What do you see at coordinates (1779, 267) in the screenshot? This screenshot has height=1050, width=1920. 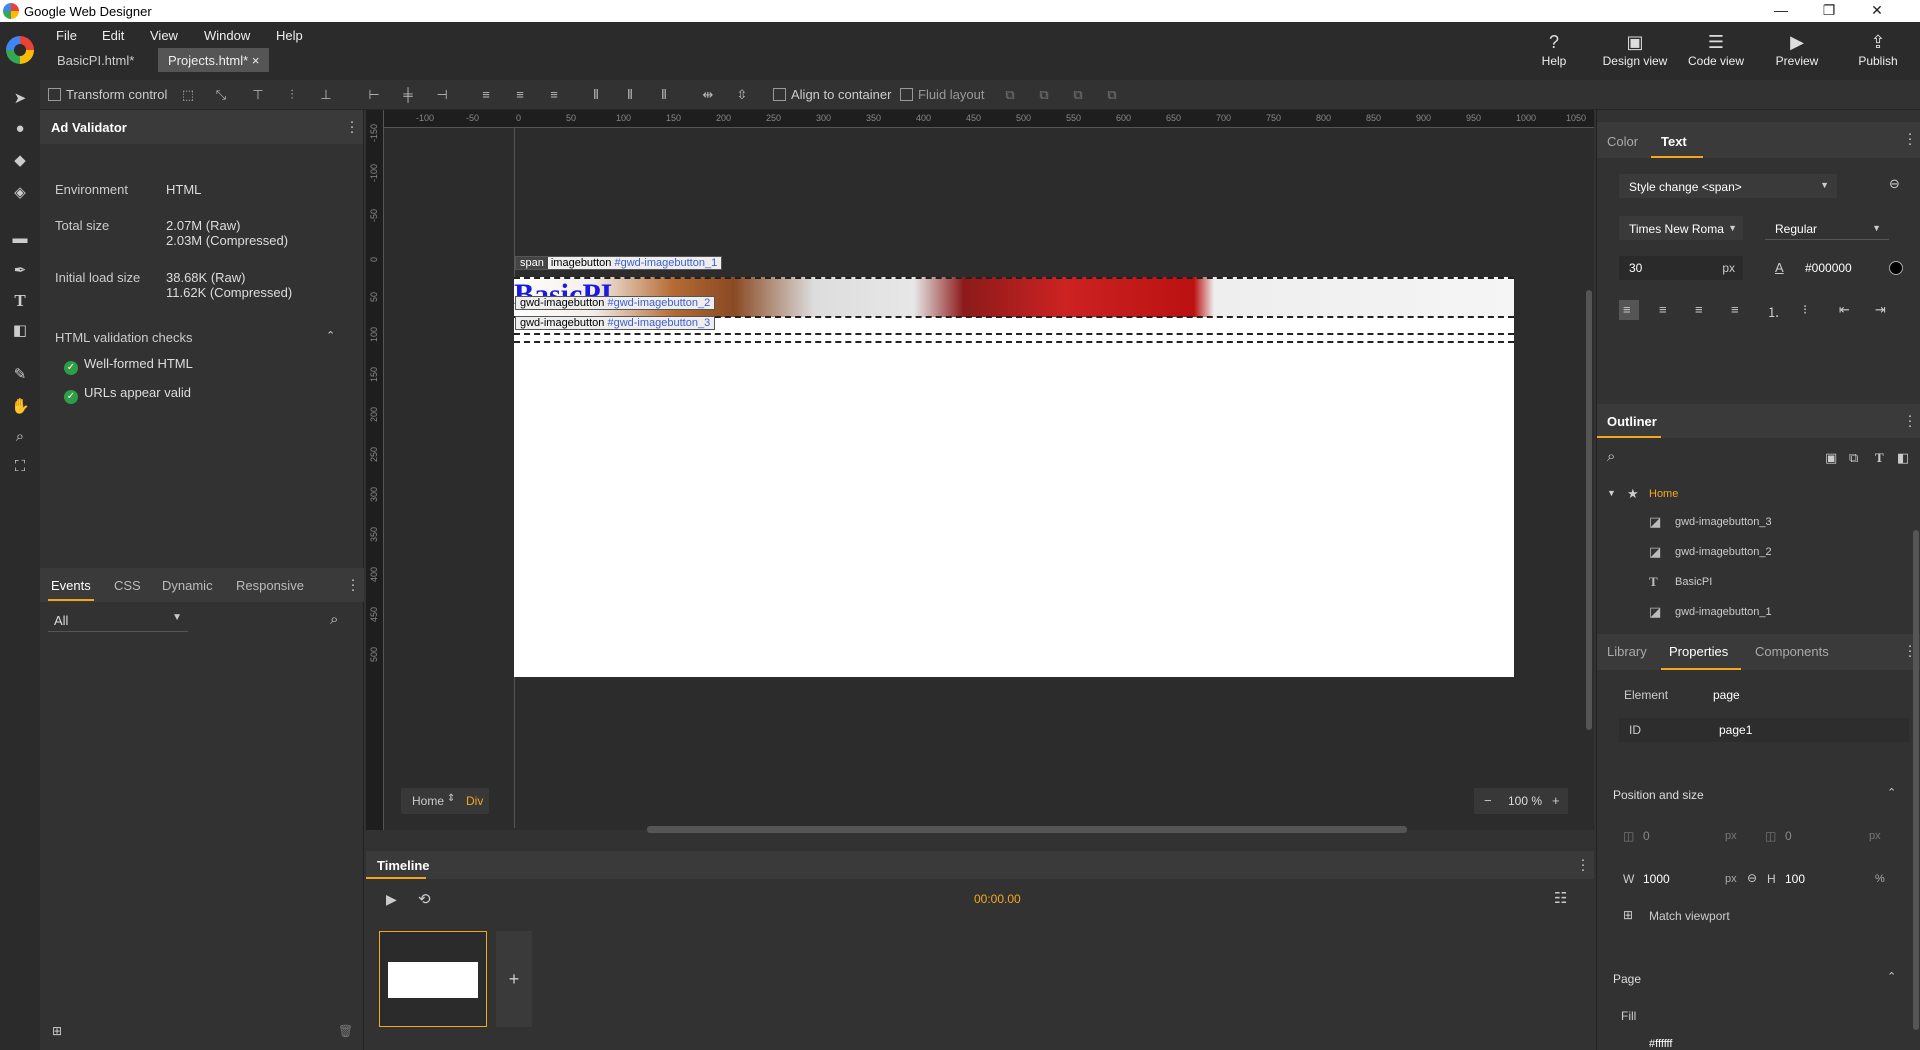 I see `font-color-icon: A` at bounding box center [1779, 267].